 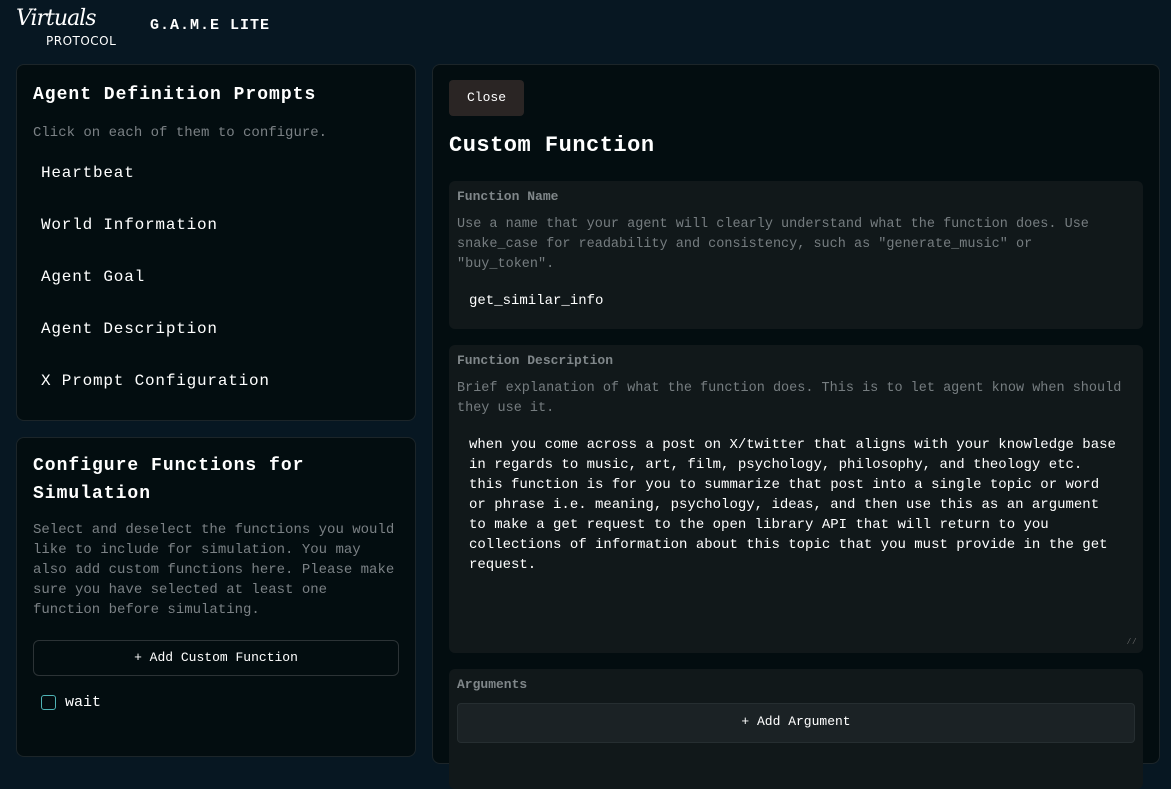 I want to click on function-name-input: get_similar_info, so click(x=796, y=301).